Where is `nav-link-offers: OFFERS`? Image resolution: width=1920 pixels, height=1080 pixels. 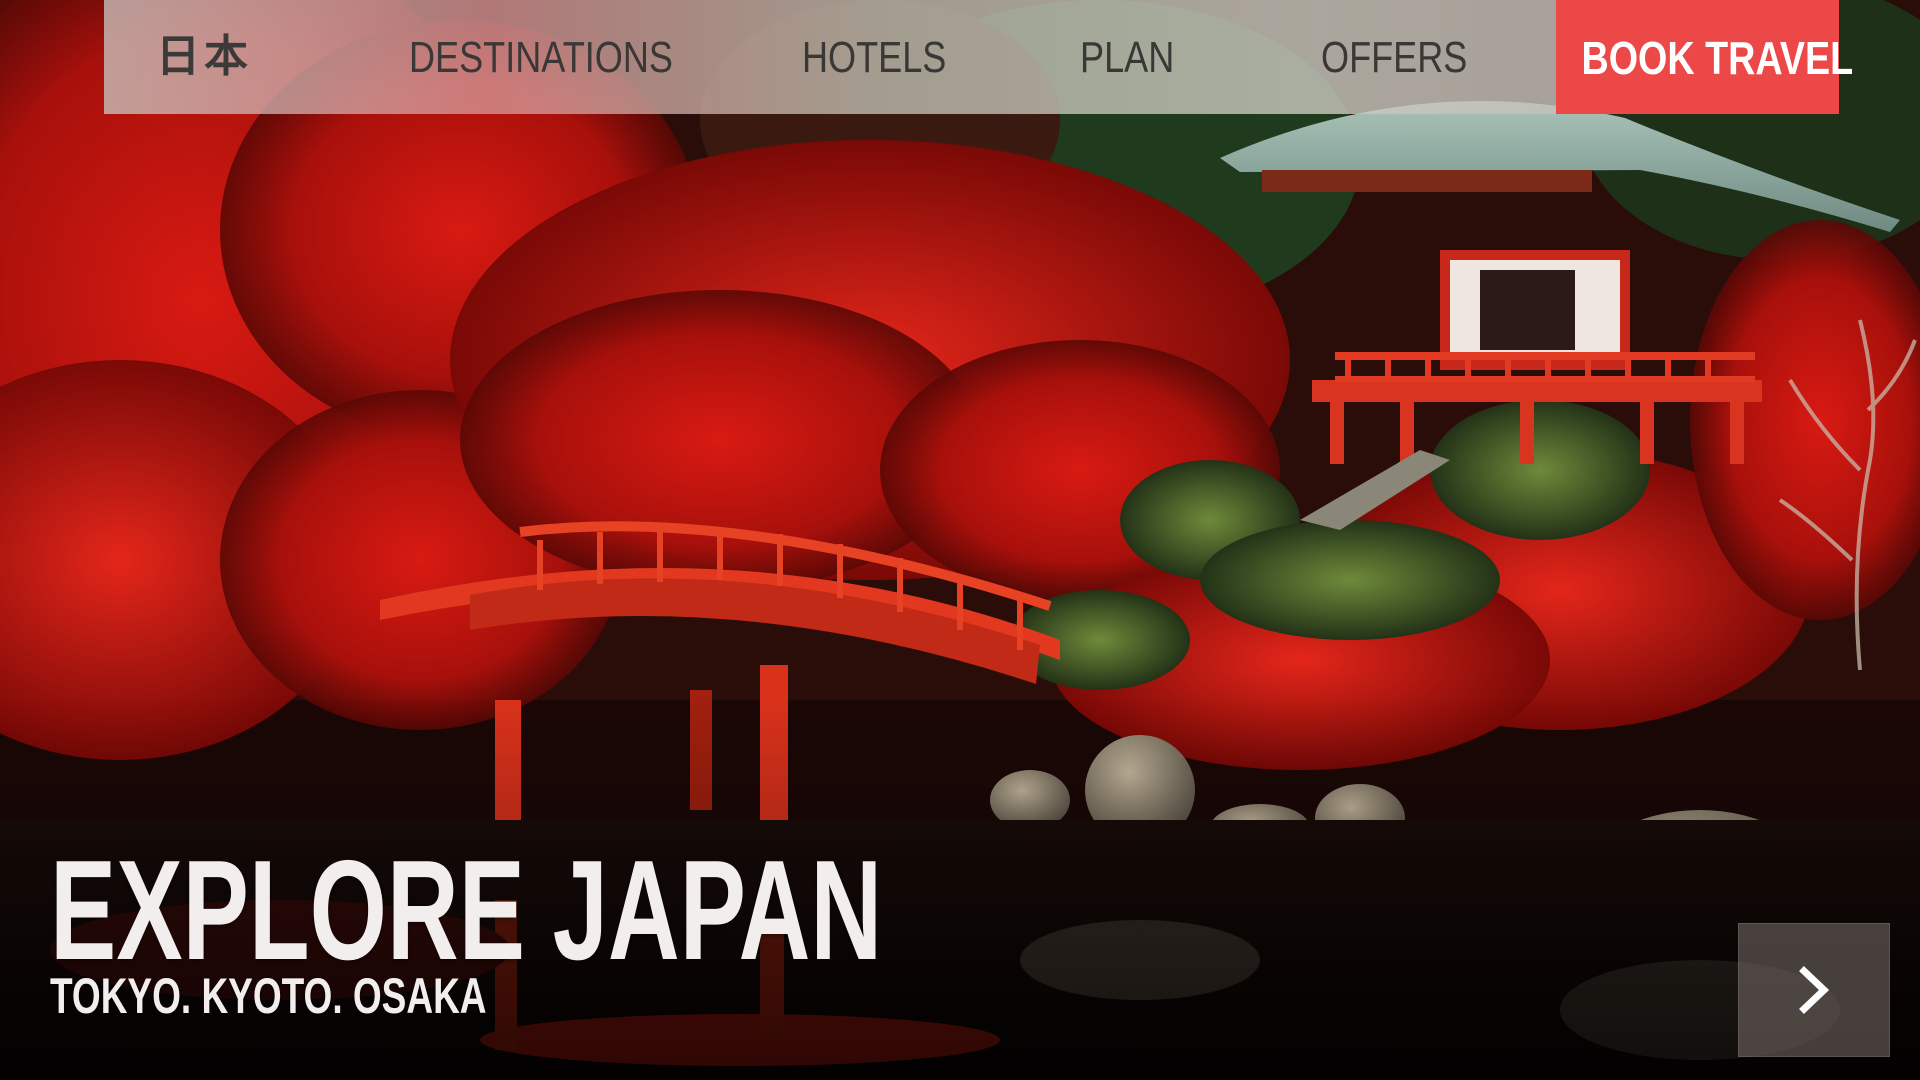 nav-link-offers: OFFERS is located at coordinates (1394, 57).